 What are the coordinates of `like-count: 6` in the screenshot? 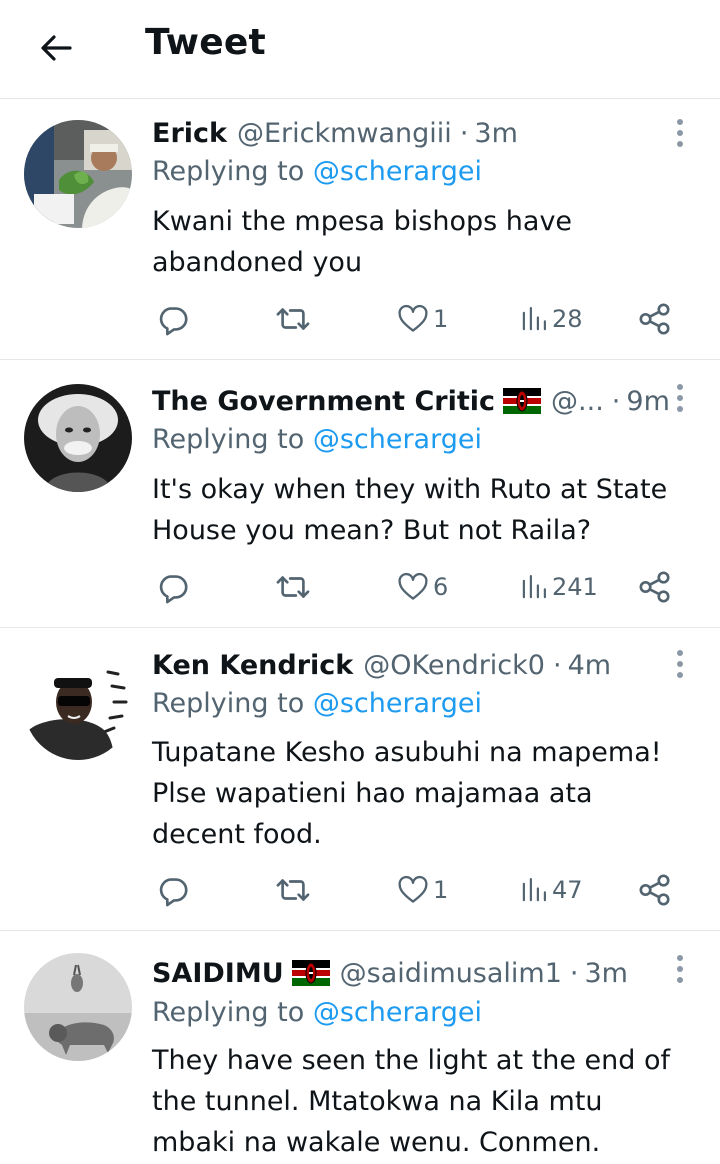 It's located at (441, 587).